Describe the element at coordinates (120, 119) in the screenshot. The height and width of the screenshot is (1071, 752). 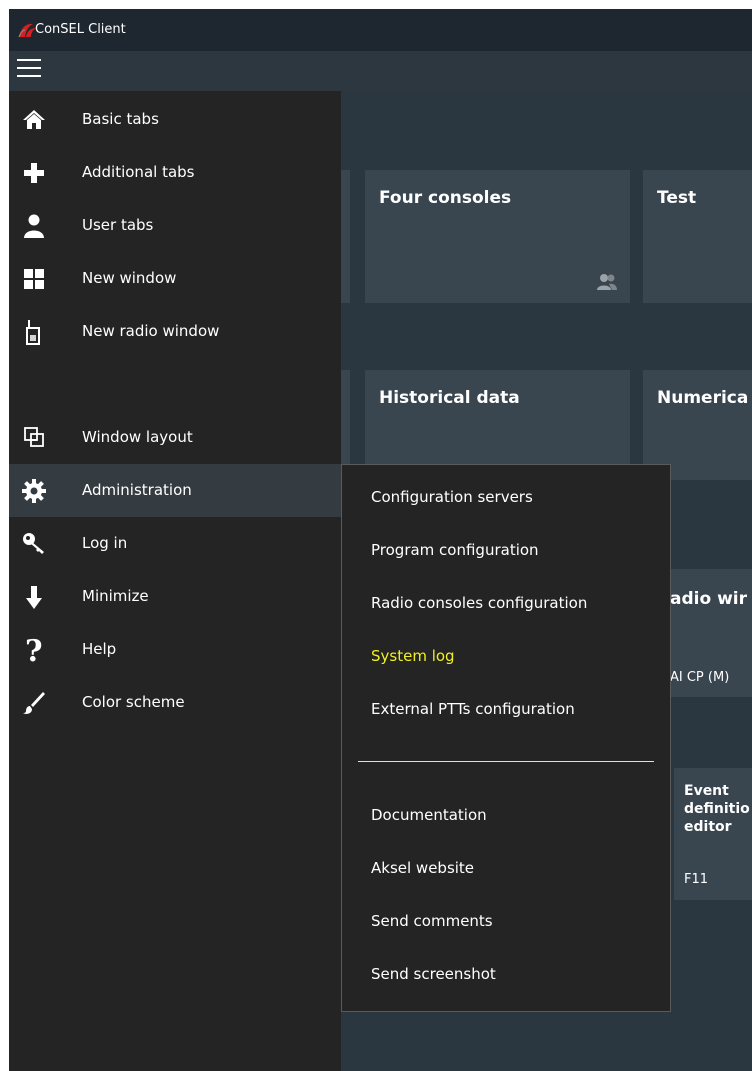
I see `sidebar-item-label: Basic tabs` at that location.